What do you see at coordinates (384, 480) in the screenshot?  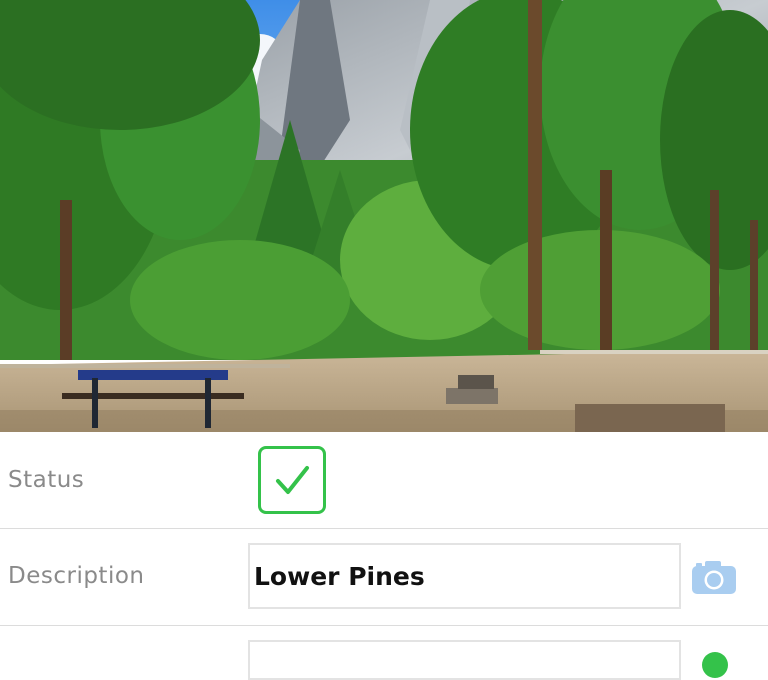 I see `status-row: Status` at bounding box center [384, 480].